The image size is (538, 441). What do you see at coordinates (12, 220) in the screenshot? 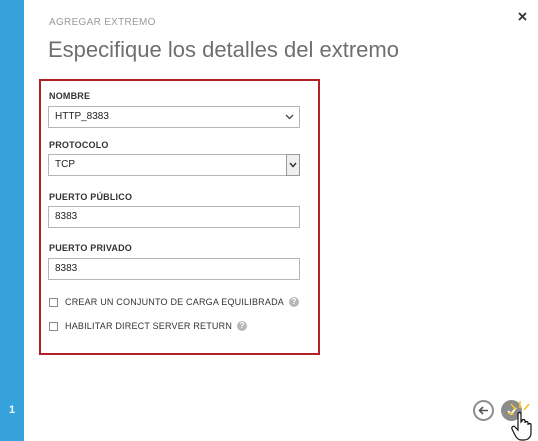
I see `wizard-side-rail` at bounding box center [12, 220].